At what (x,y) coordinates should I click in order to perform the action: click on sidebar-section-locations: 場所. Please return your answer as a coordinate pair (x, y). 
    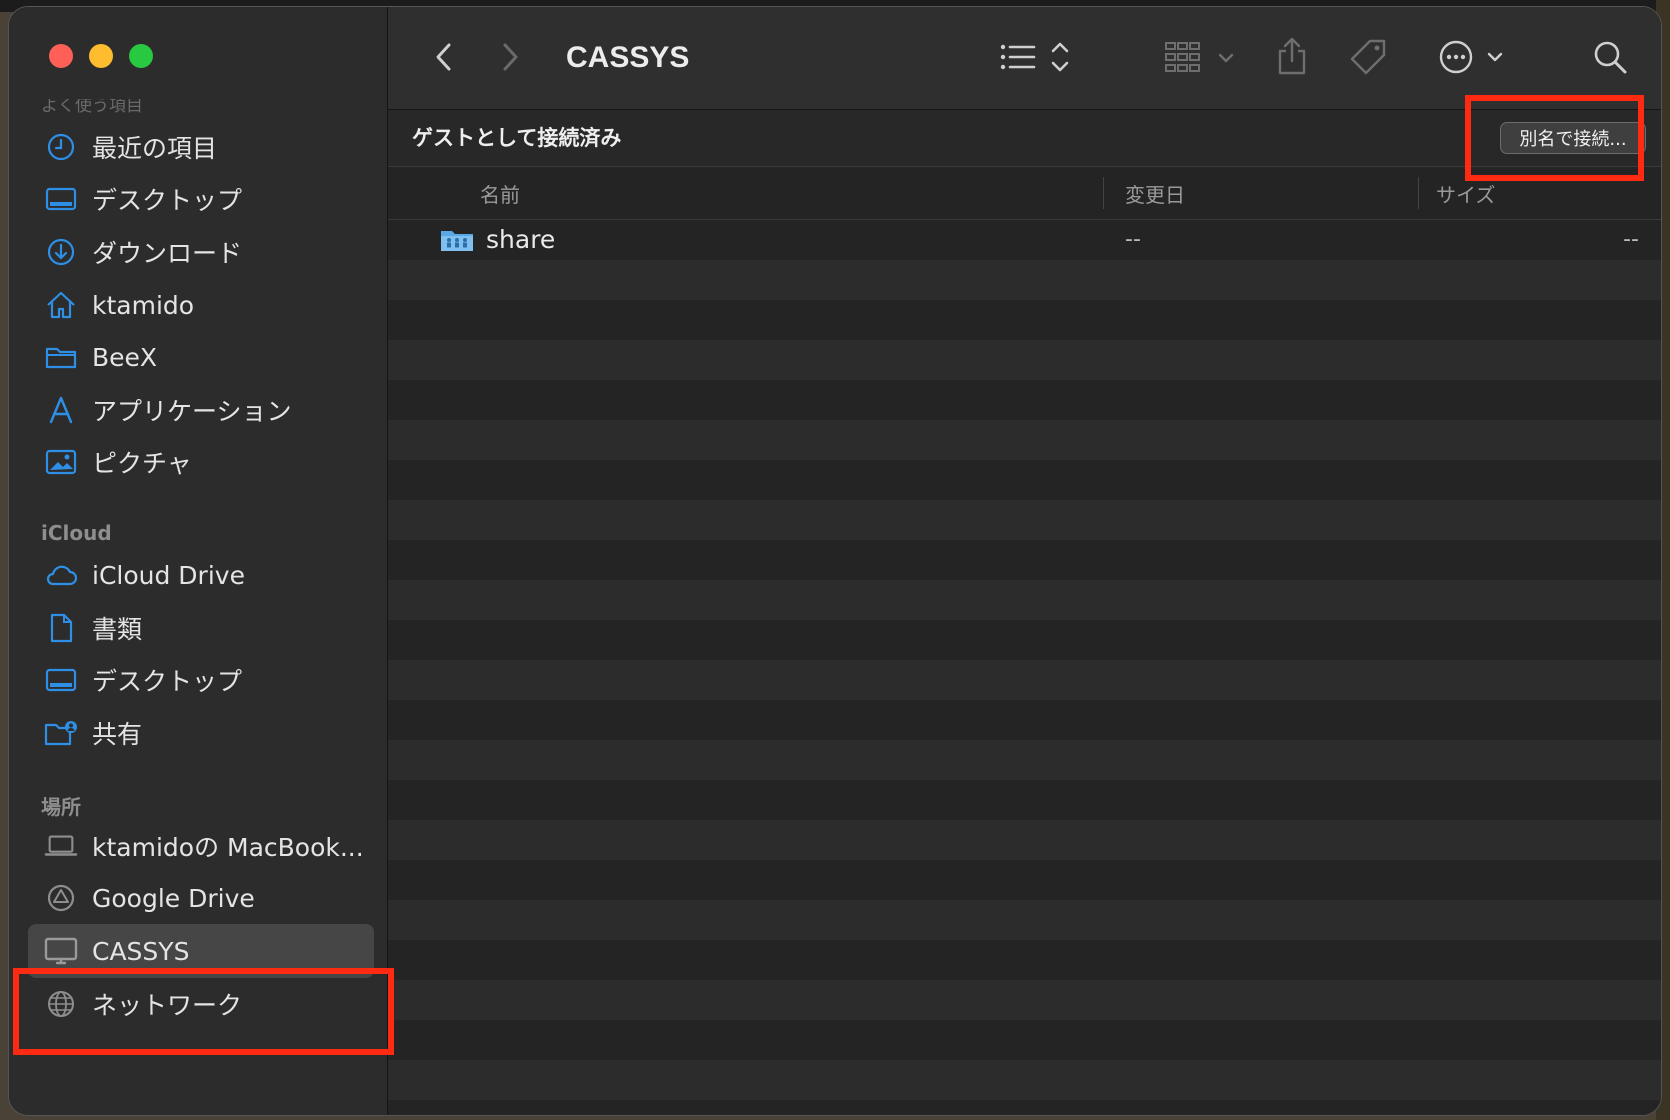
    Looking at the image, I should click on (61, 807).